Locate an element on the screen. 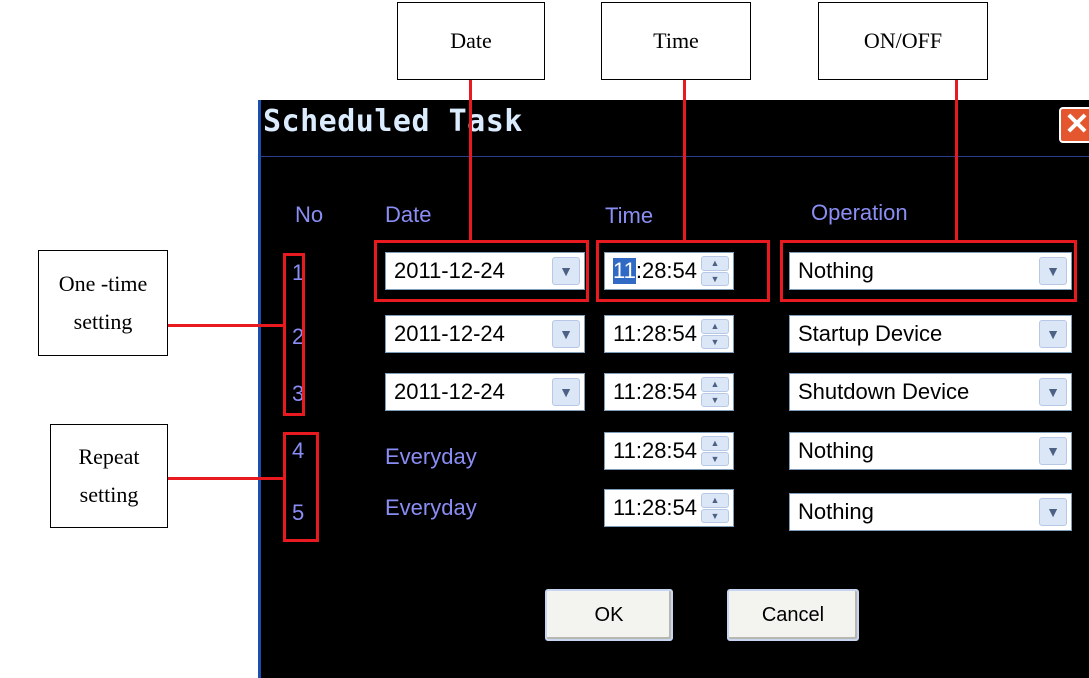 The width and height of the screenshot is (1089, 678). callout-date: Date is located at coordinates (471, 41).